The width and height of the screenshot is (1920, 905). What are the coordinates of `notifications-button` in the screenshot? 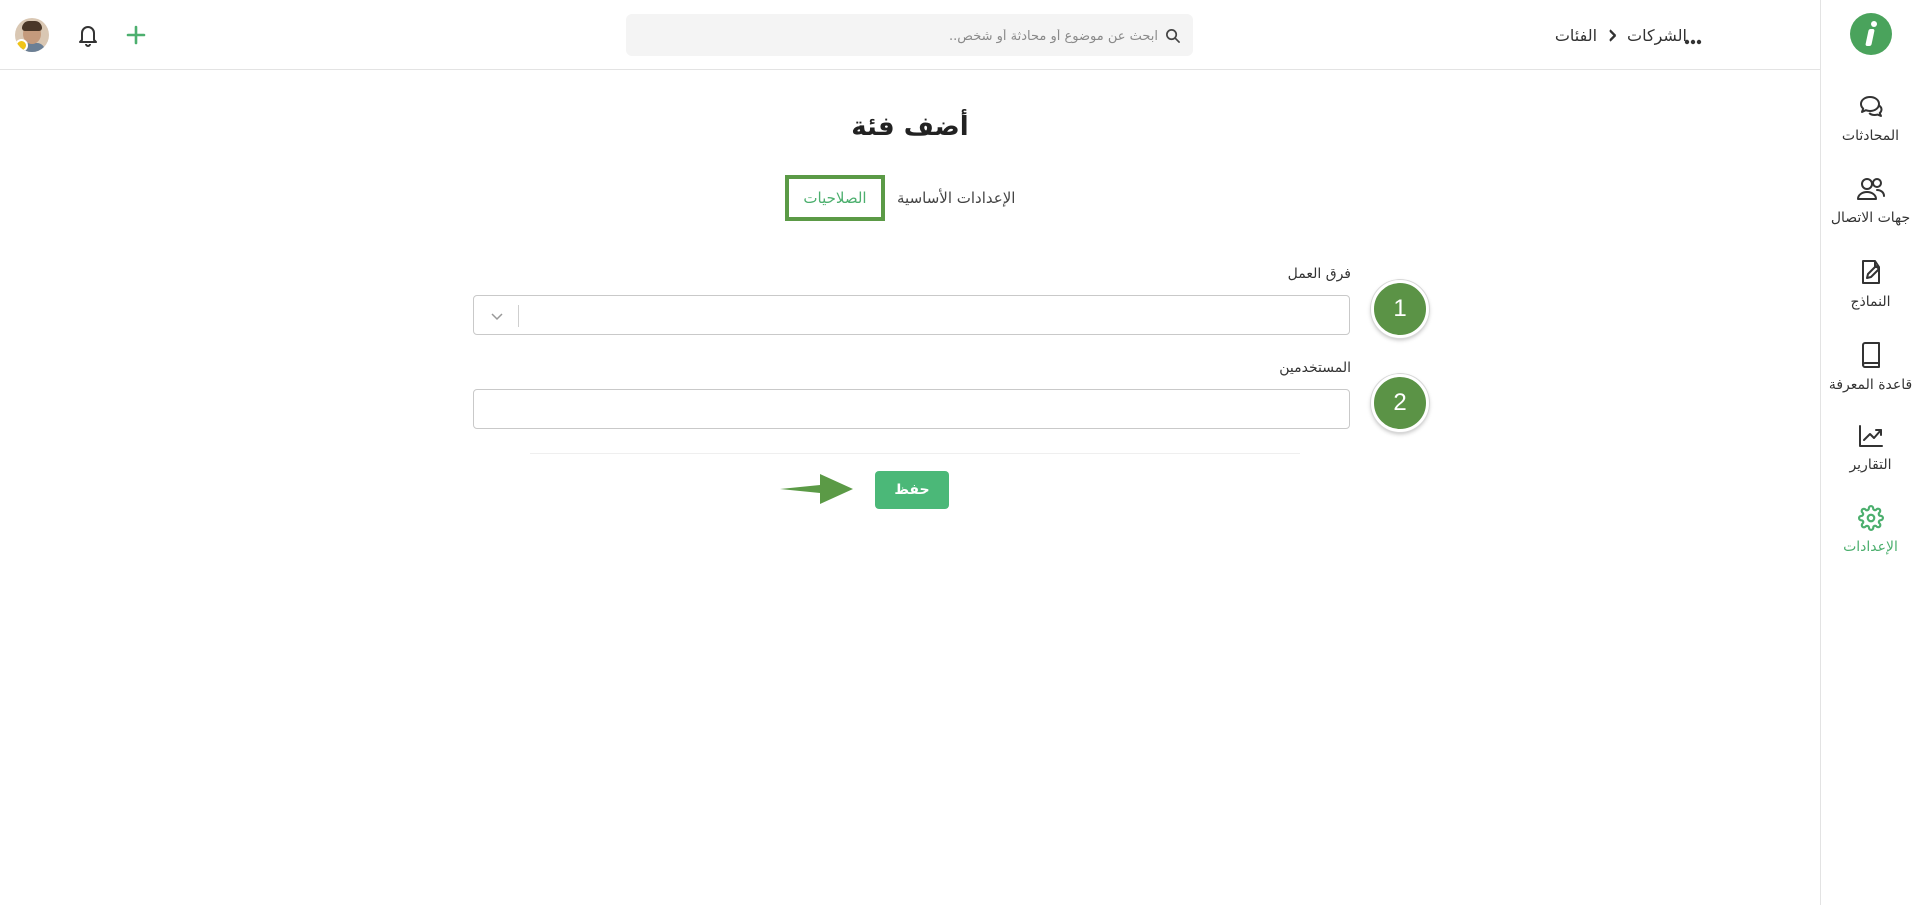 It's located at (88, 37).